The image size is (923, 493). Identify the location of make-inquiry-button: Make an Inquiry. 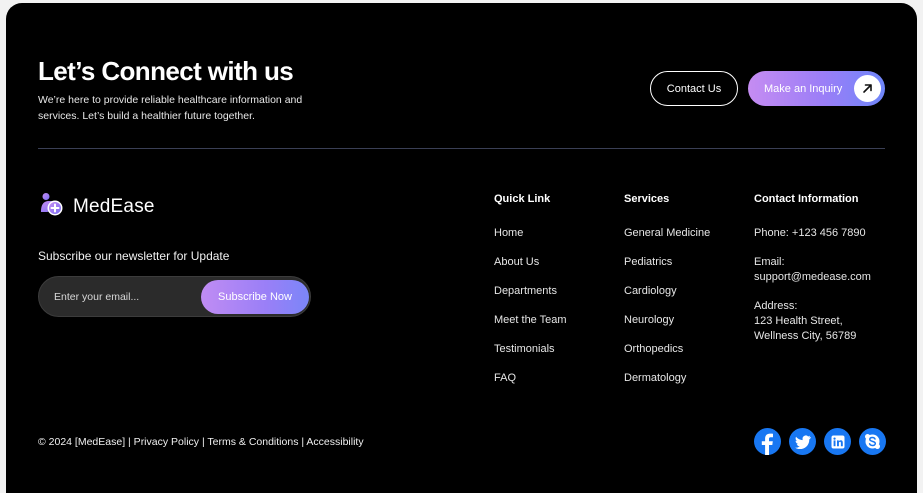
(816, 88).